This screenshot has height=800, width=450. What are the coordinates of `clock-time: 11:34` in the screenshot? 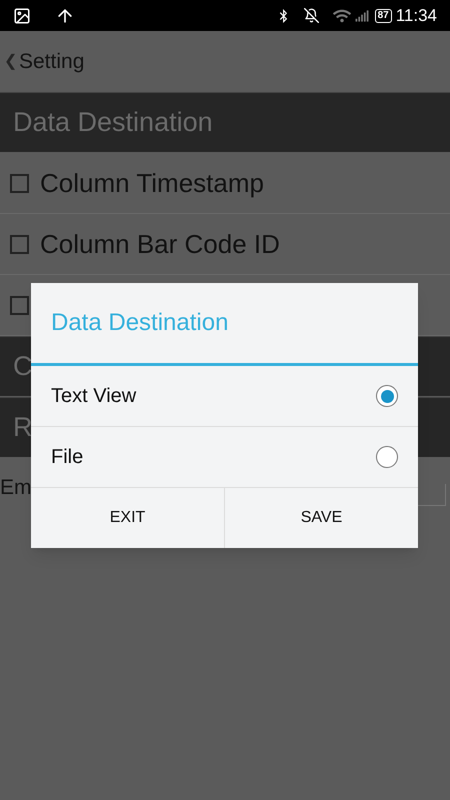 It's located at (416, 15).